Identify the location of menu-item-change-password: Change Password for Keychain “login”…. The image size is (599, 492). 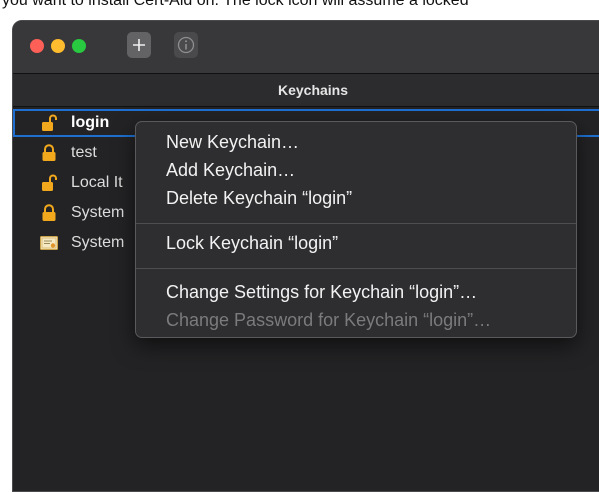
(329, 320).